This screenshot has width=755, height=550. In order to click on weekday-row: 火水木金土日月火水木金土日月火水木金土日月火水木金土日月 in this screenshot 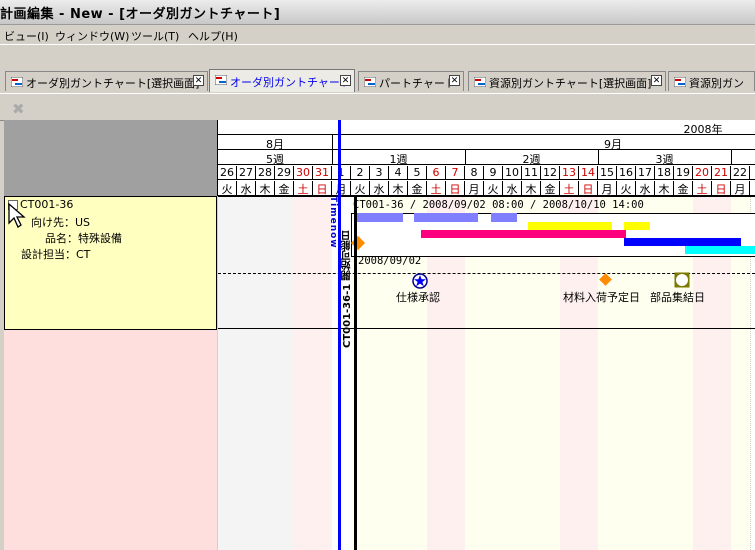, I will do `click(486, 188)`.